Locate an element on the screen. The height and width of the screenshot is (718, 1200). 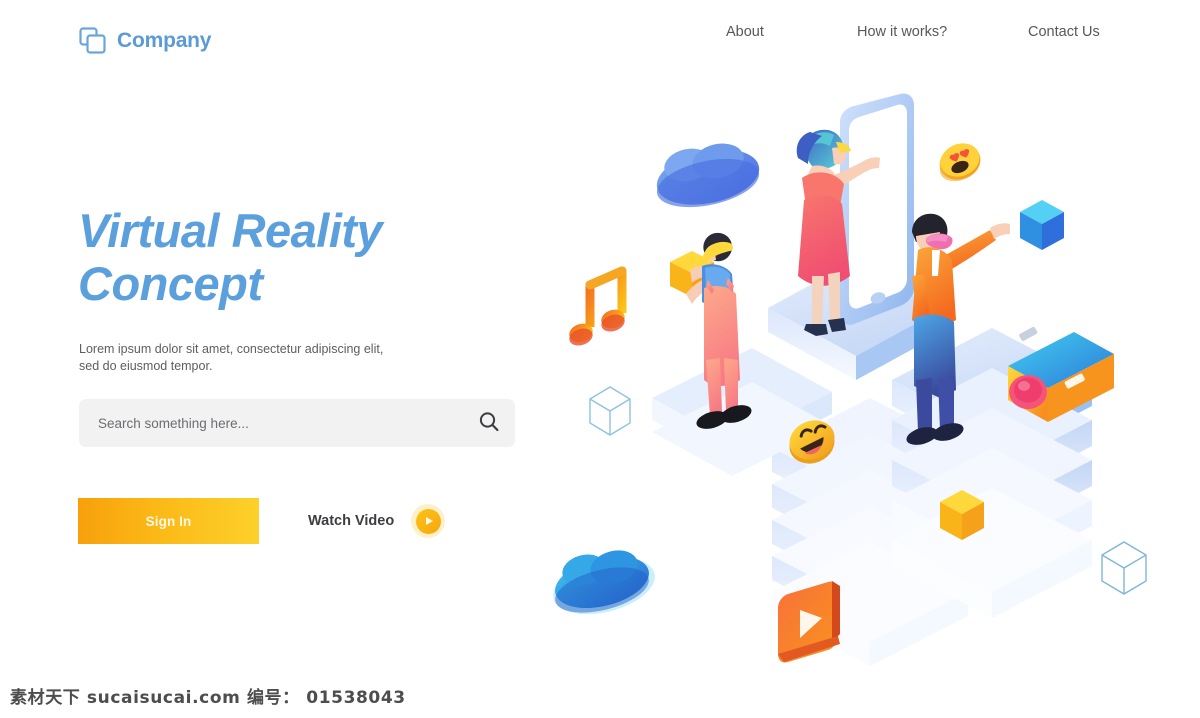
watch-video-button: Watch Video is located at coordinates (377, 521).